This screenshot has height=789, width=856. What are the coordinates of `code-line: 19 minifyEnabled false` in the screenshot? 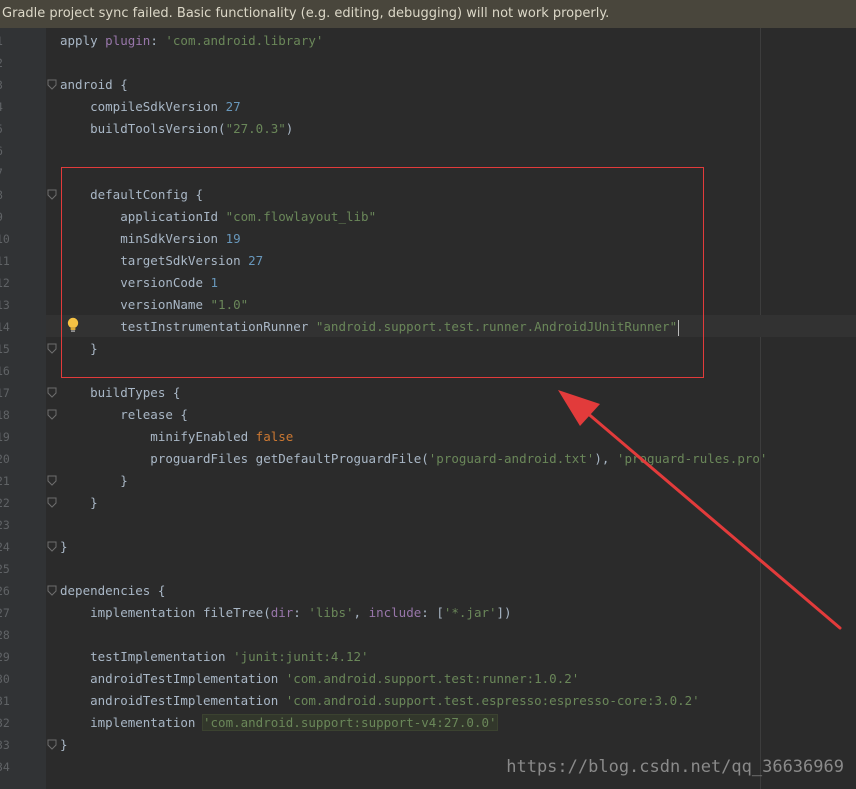 It's located at (428, 437).